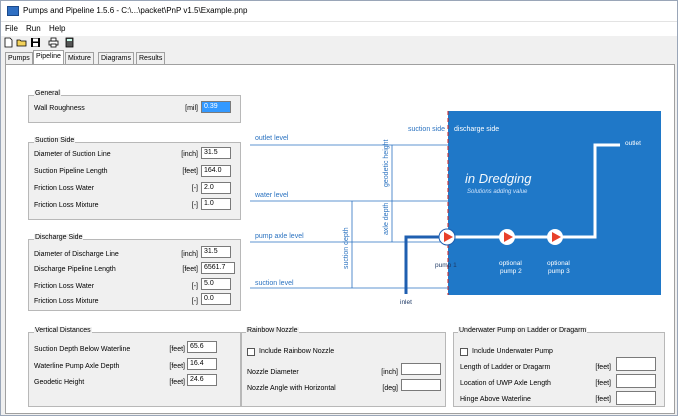  Describe the element at coordinates (116, 58) in the screenshot. I see `tab-diagrams: Diagrams` at that location.